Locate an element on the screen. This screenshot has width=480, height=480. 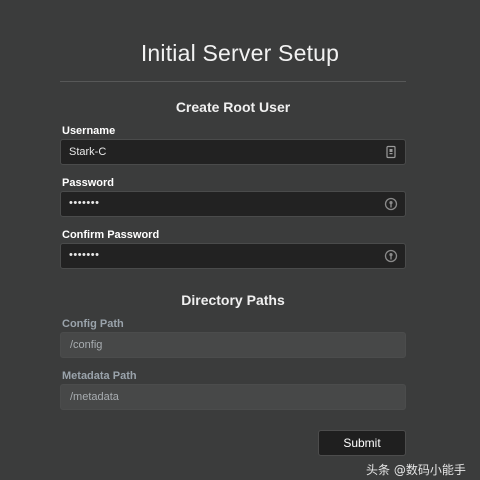
metadata-path-value: /metadata is located at coordinates (94, 397).